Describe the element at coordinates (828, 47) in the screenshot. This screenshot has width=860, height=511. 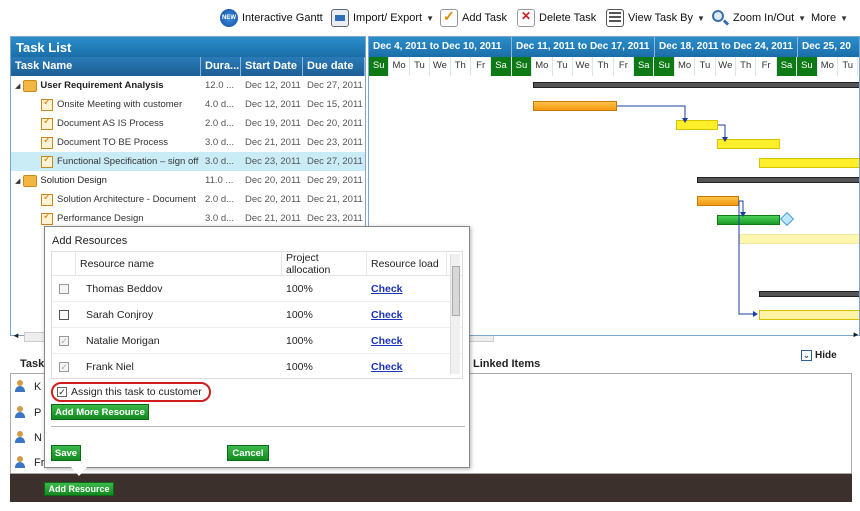
I see `week-label: Dec 25, 20` at that location.